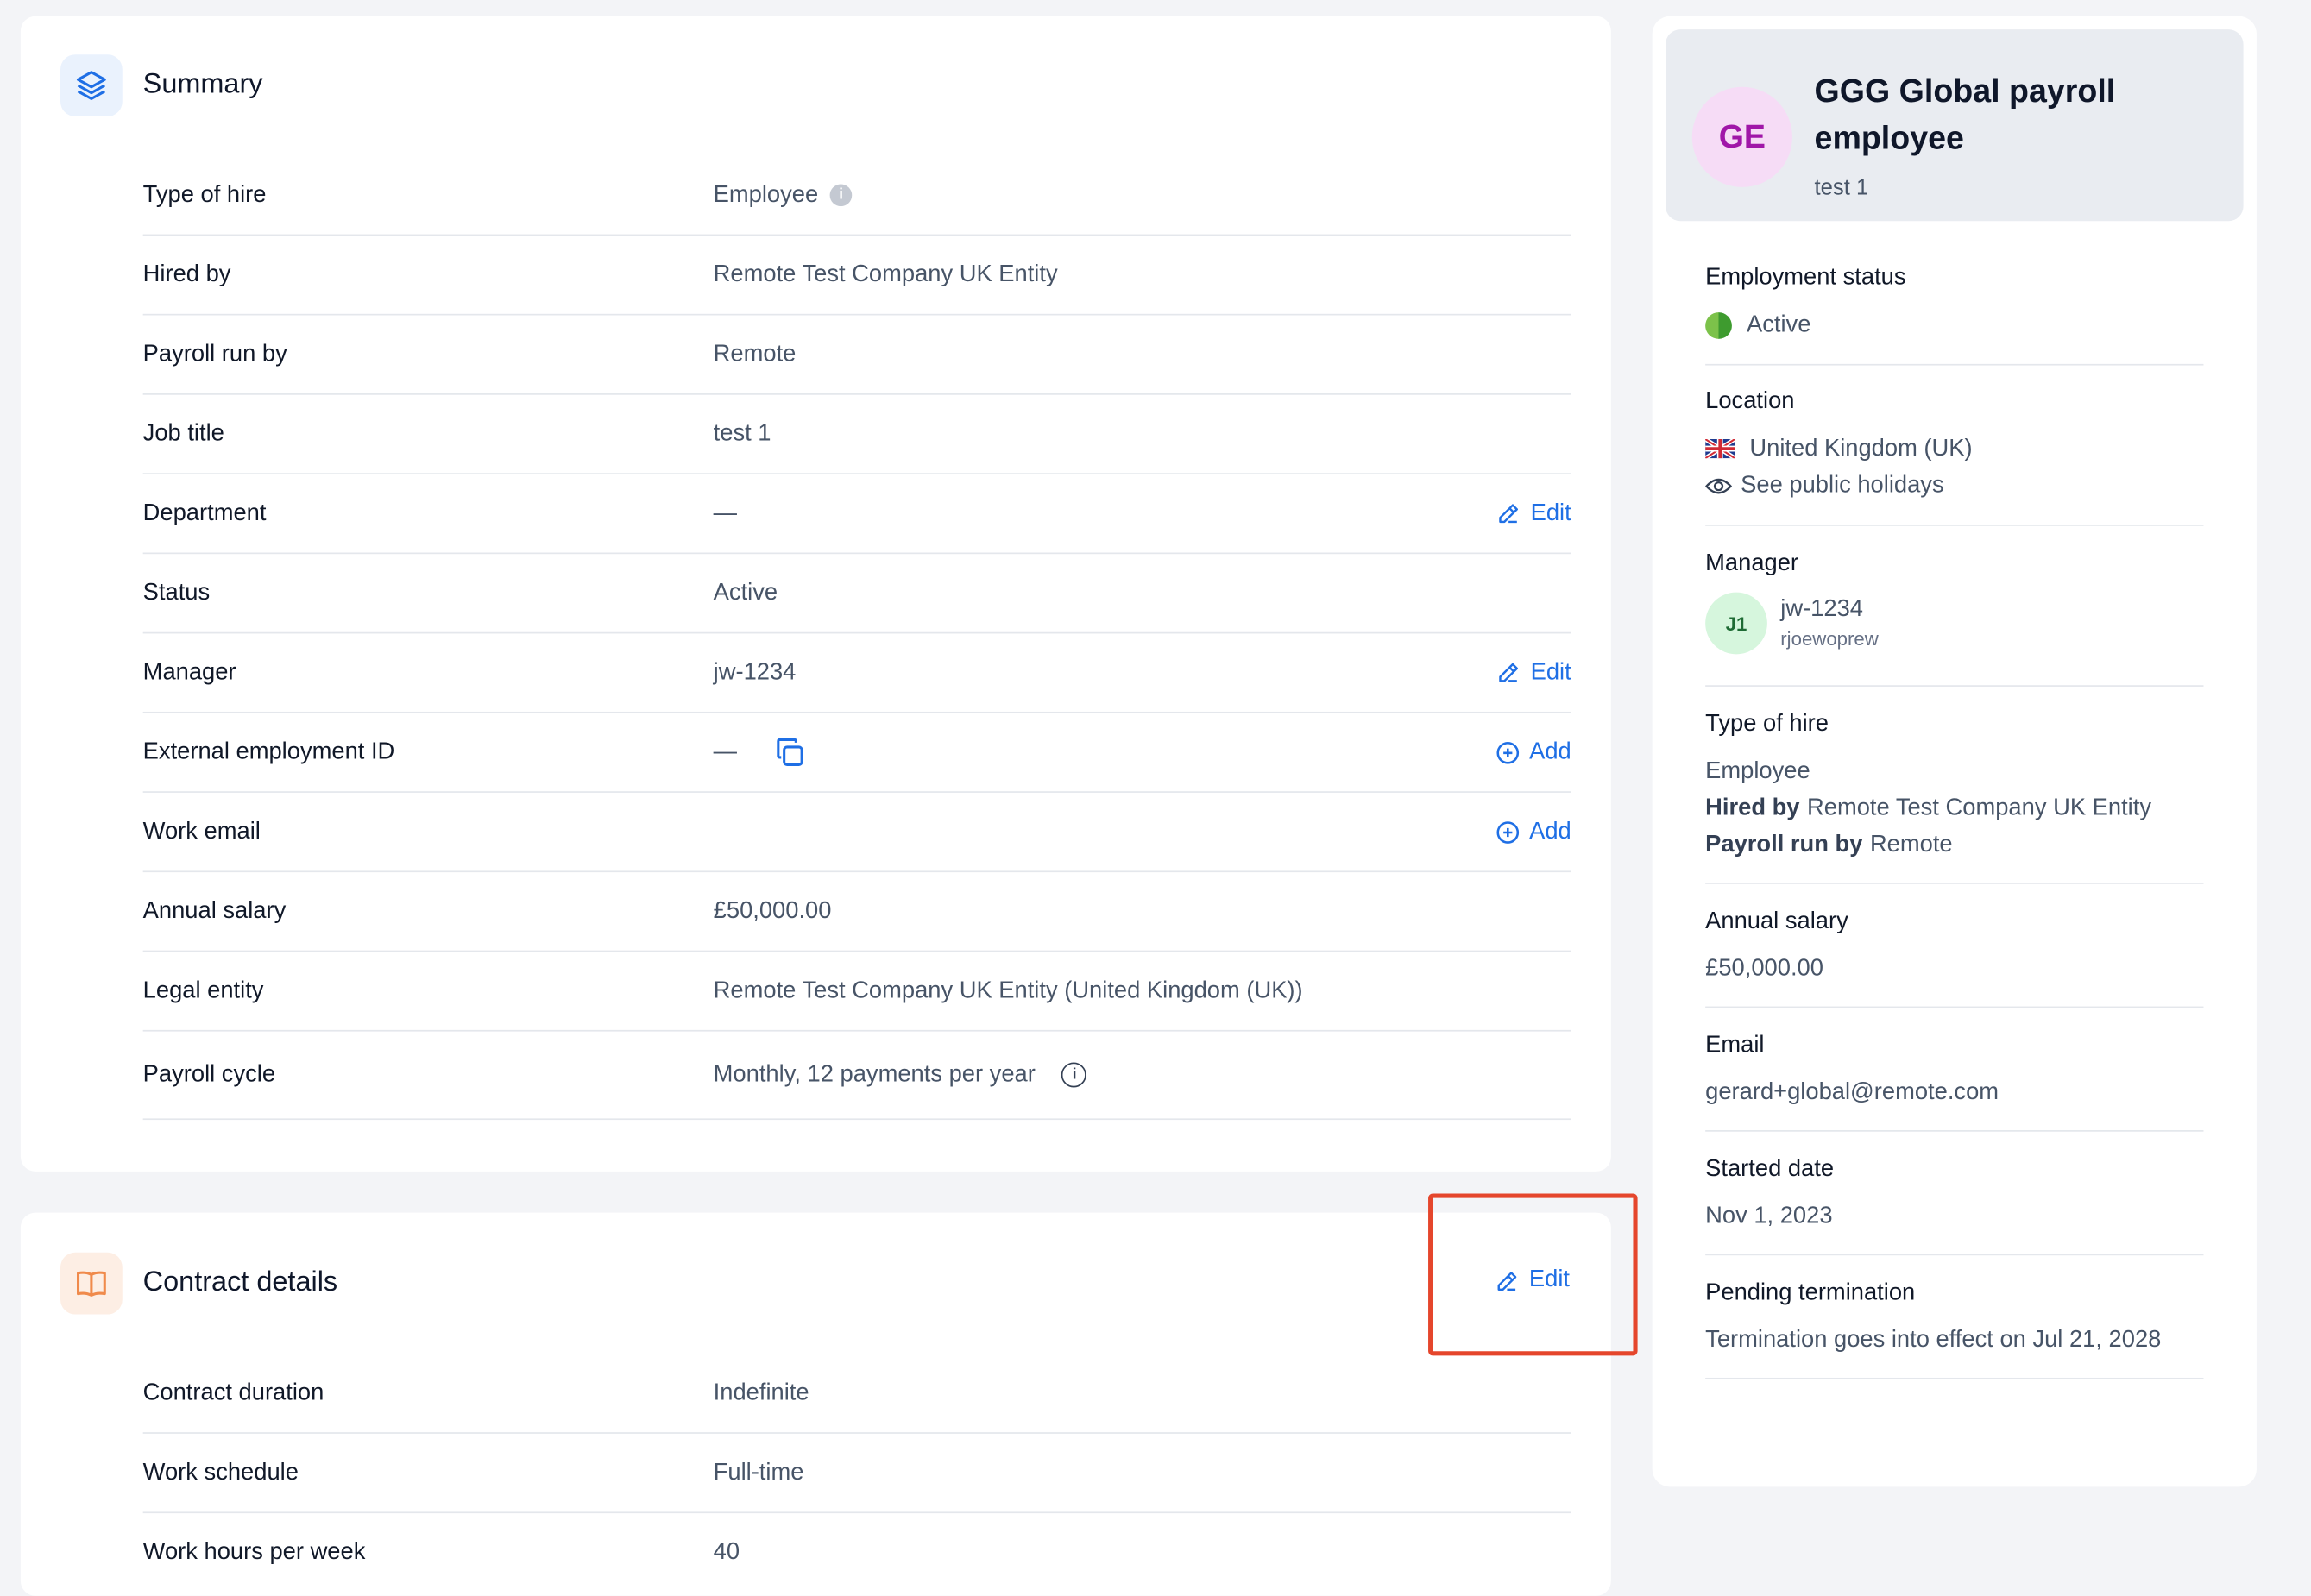 The height and width of the screenshot is (1596, 2311). What do you see at coordinates (856, 434) in the screenshot?
I see `table-row: Job title test 1` at bounding box center [856, 434].